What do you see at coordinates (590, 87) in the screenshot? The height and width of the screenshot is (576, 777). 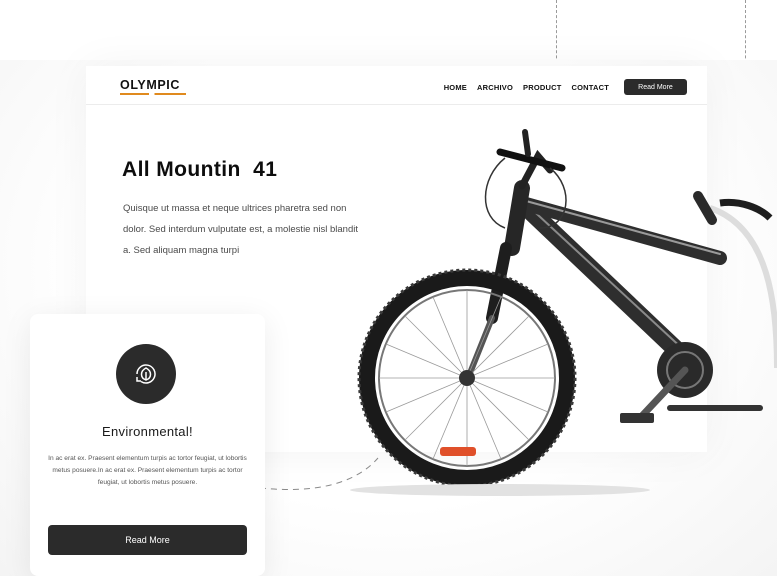 I see `nav-item-contact: CONTACT` at bounding box center [590, 87].